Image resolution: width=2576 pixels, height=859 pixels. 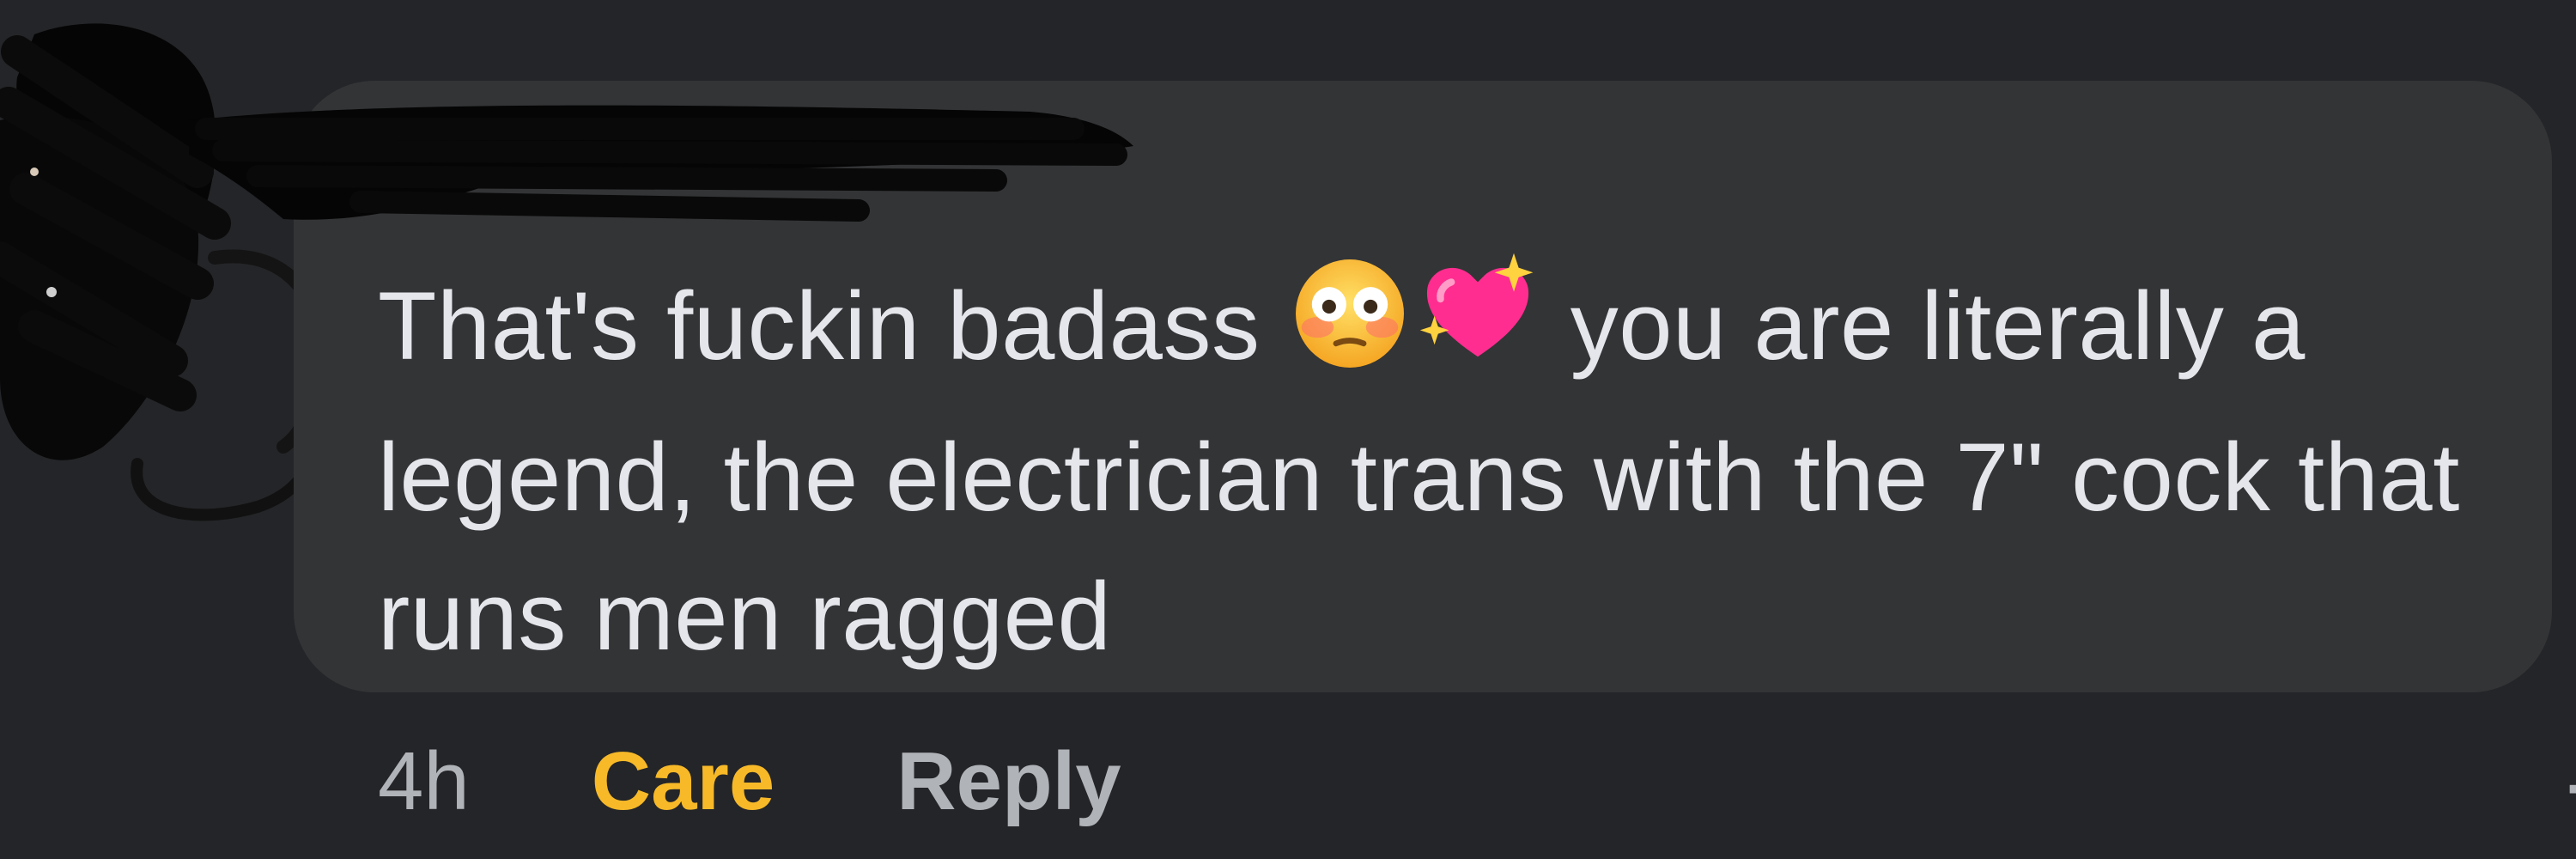 I want to click on flushed-face-emoji, so click(x=1349, y=332).